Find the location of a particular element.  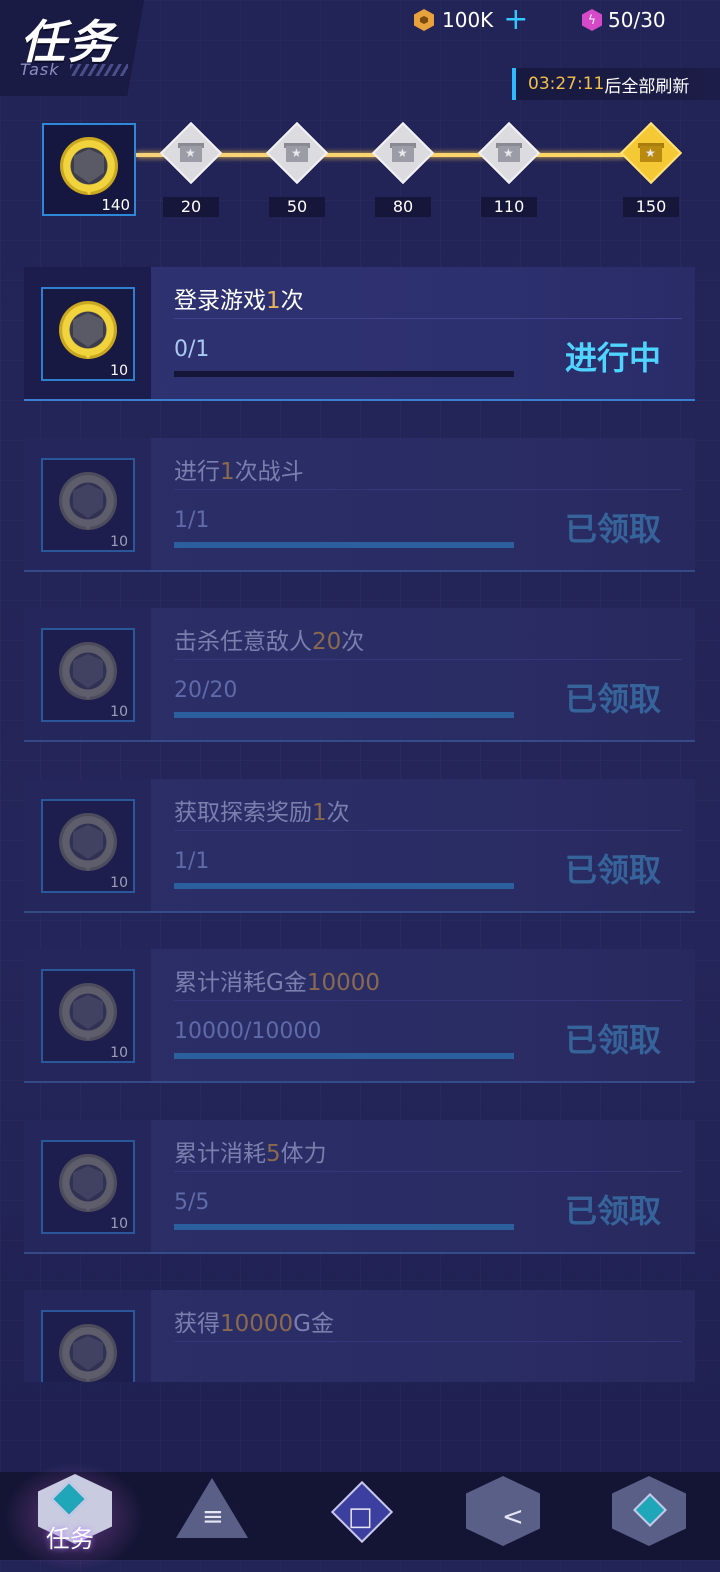

task-card: 10 累计消耗5体力 5/5 已领取 is located at coordinates (359, 1187).